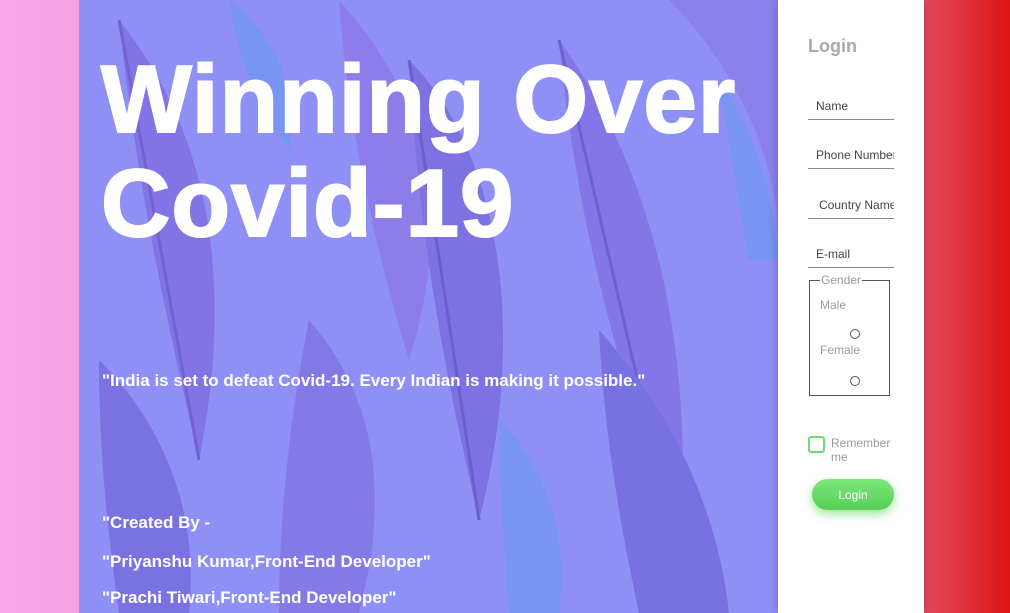 The width and height of the screenshot is (1010, 613). Describe the element at coordinates (855, 381) in the screenshot. I see `gender-female-radio` at that location.